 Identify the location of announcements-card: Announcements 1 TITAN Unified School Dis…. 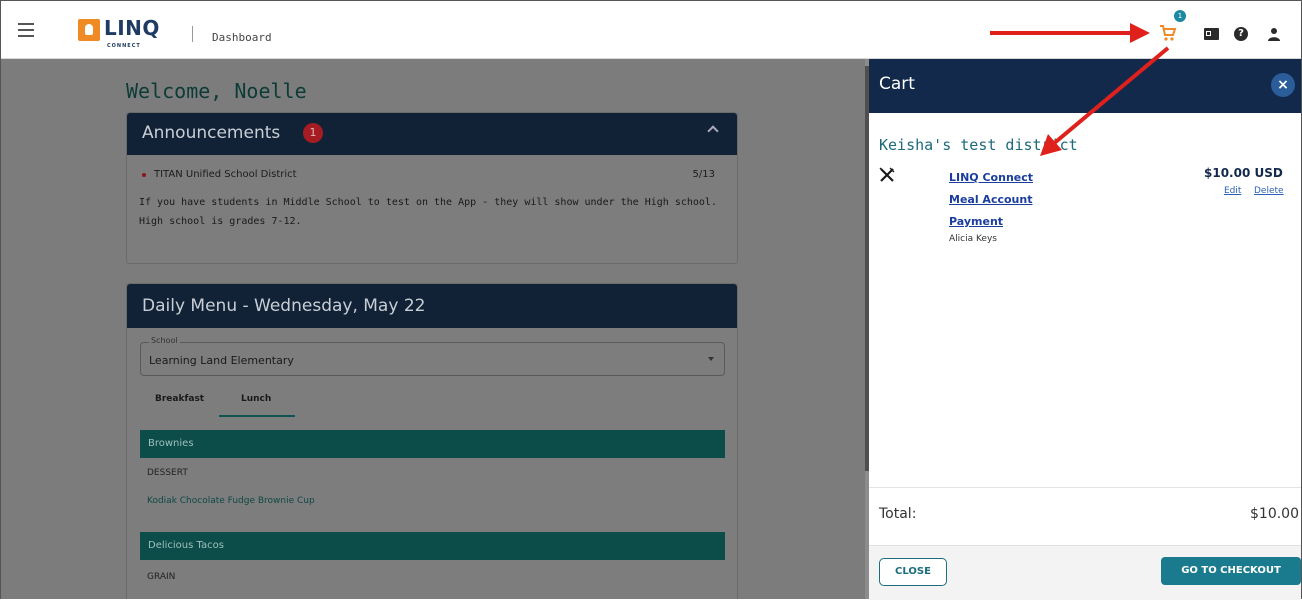
(432, 188).